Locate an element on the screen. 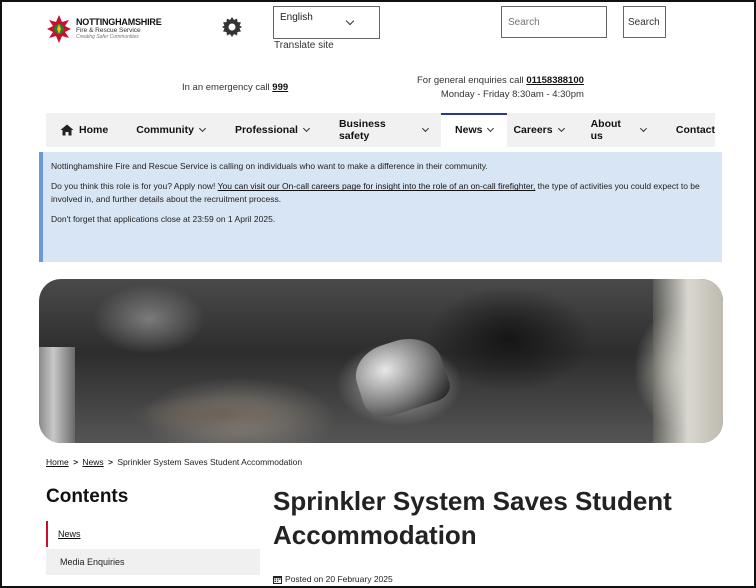 This screenshot has width=756, height=588. nav-item-contact: Contact is located at coordinates (695, 130).